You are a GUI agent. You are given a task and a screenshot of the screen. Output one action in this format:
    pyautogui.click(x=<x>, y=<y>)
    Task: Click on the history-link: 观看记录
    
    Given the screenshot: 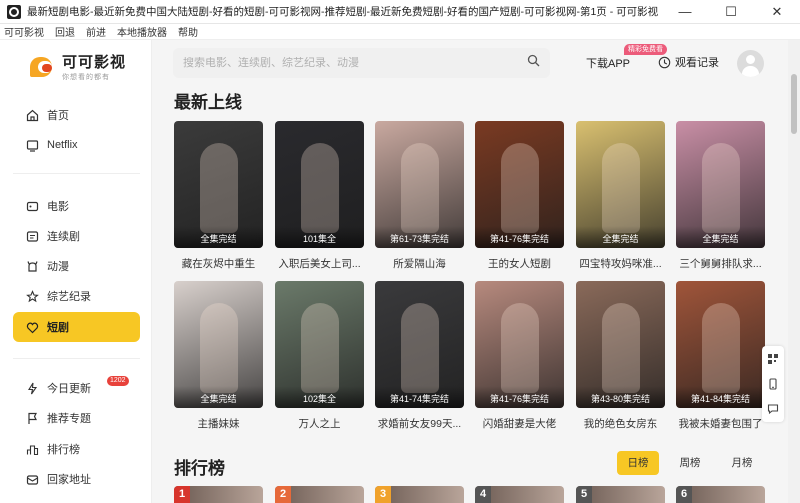 What is the action you would take?
    pyautogui.click(x=688, y=62)
    